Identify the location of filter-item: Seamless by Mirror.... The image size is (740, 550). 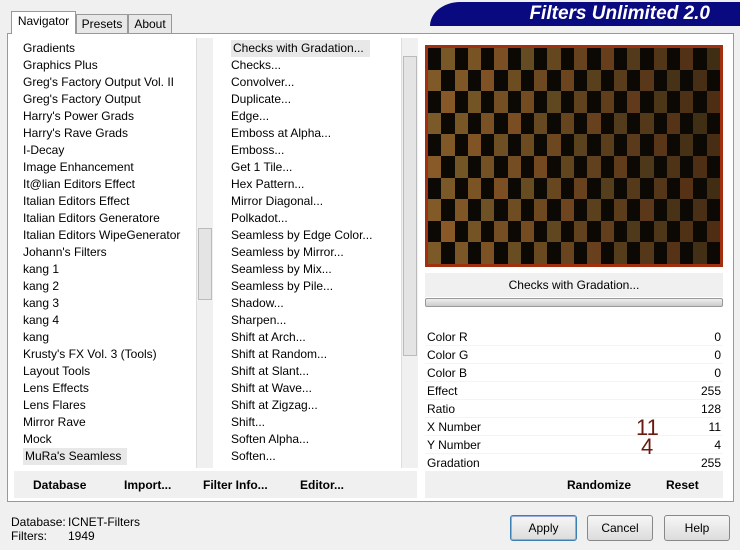
(287, 252).